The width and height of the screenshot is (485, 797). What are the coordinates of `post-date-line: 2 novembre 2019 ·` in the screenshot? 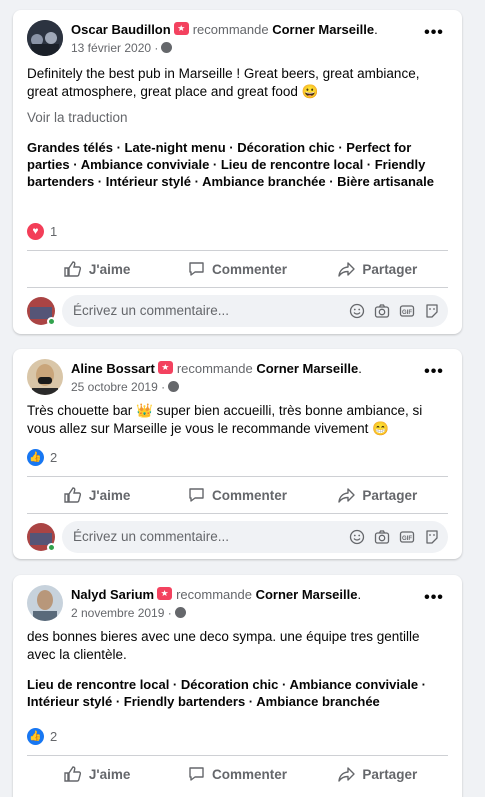 It's located at (128, 613).